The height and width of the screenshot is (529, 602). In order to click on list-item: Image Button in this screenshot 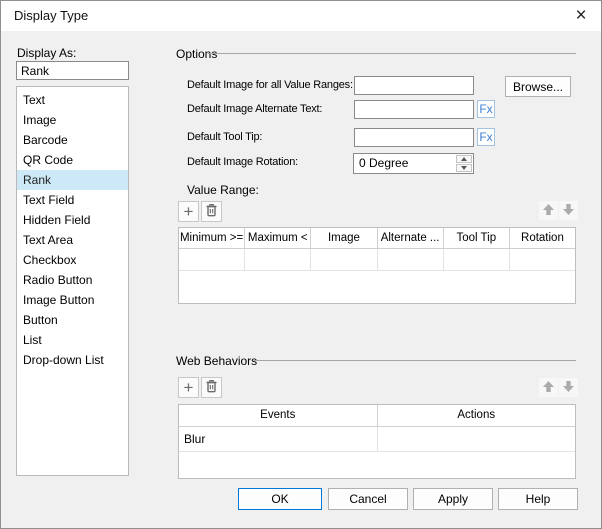, I will do `click(72, 300)`.